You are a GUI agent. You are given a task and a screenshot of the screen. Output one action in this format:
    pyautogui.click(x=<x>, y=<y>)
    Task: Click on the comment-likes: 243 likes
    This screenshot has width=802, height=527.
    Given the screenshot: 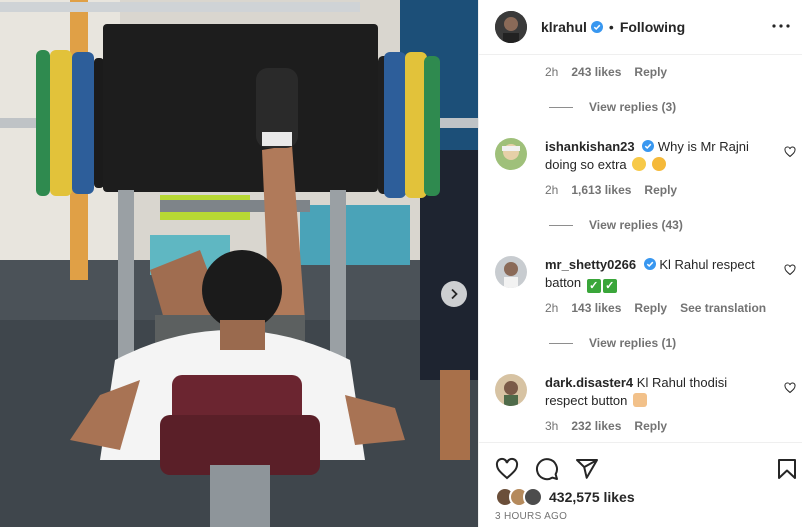 What is the action you would take?
    pyautogui.click(x=596, y=72)
    